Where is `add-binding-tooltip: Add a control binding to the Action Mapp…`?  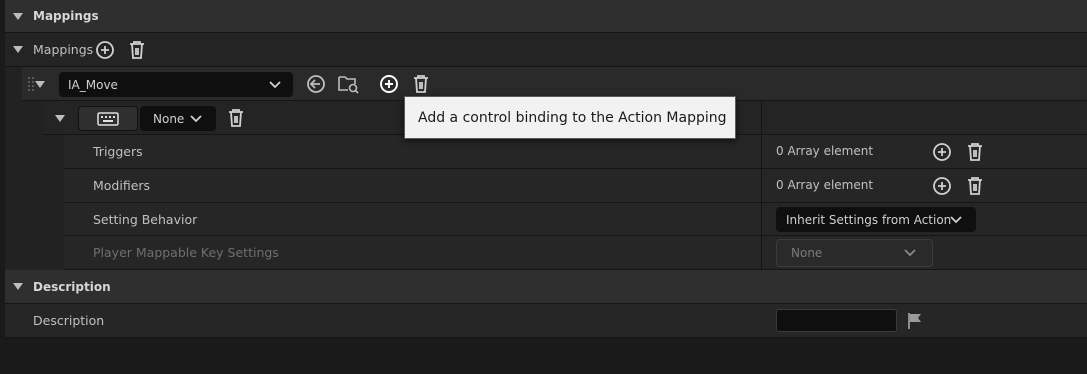 add-binding-tooltip: Add a control binding to the Action Mapp… is located at coordinates (570, 117).